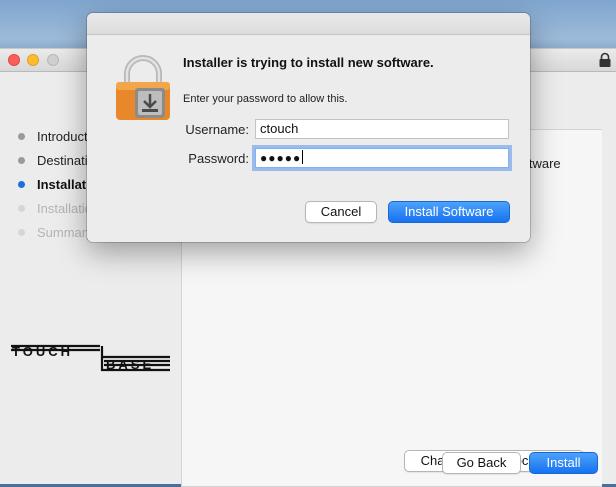 The image size is (616, 487). What do you see at coordinates (303, 157) in the screenshot?
I see `text-caret` at bounding box center [303, 157].